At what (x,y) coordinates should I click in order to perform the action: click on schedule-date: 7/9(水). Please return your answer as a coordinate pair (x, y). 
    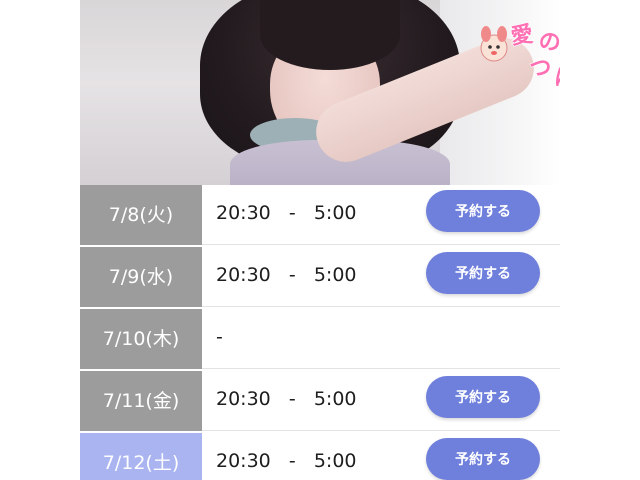
    Looking at the image, I should click on (141, 277).